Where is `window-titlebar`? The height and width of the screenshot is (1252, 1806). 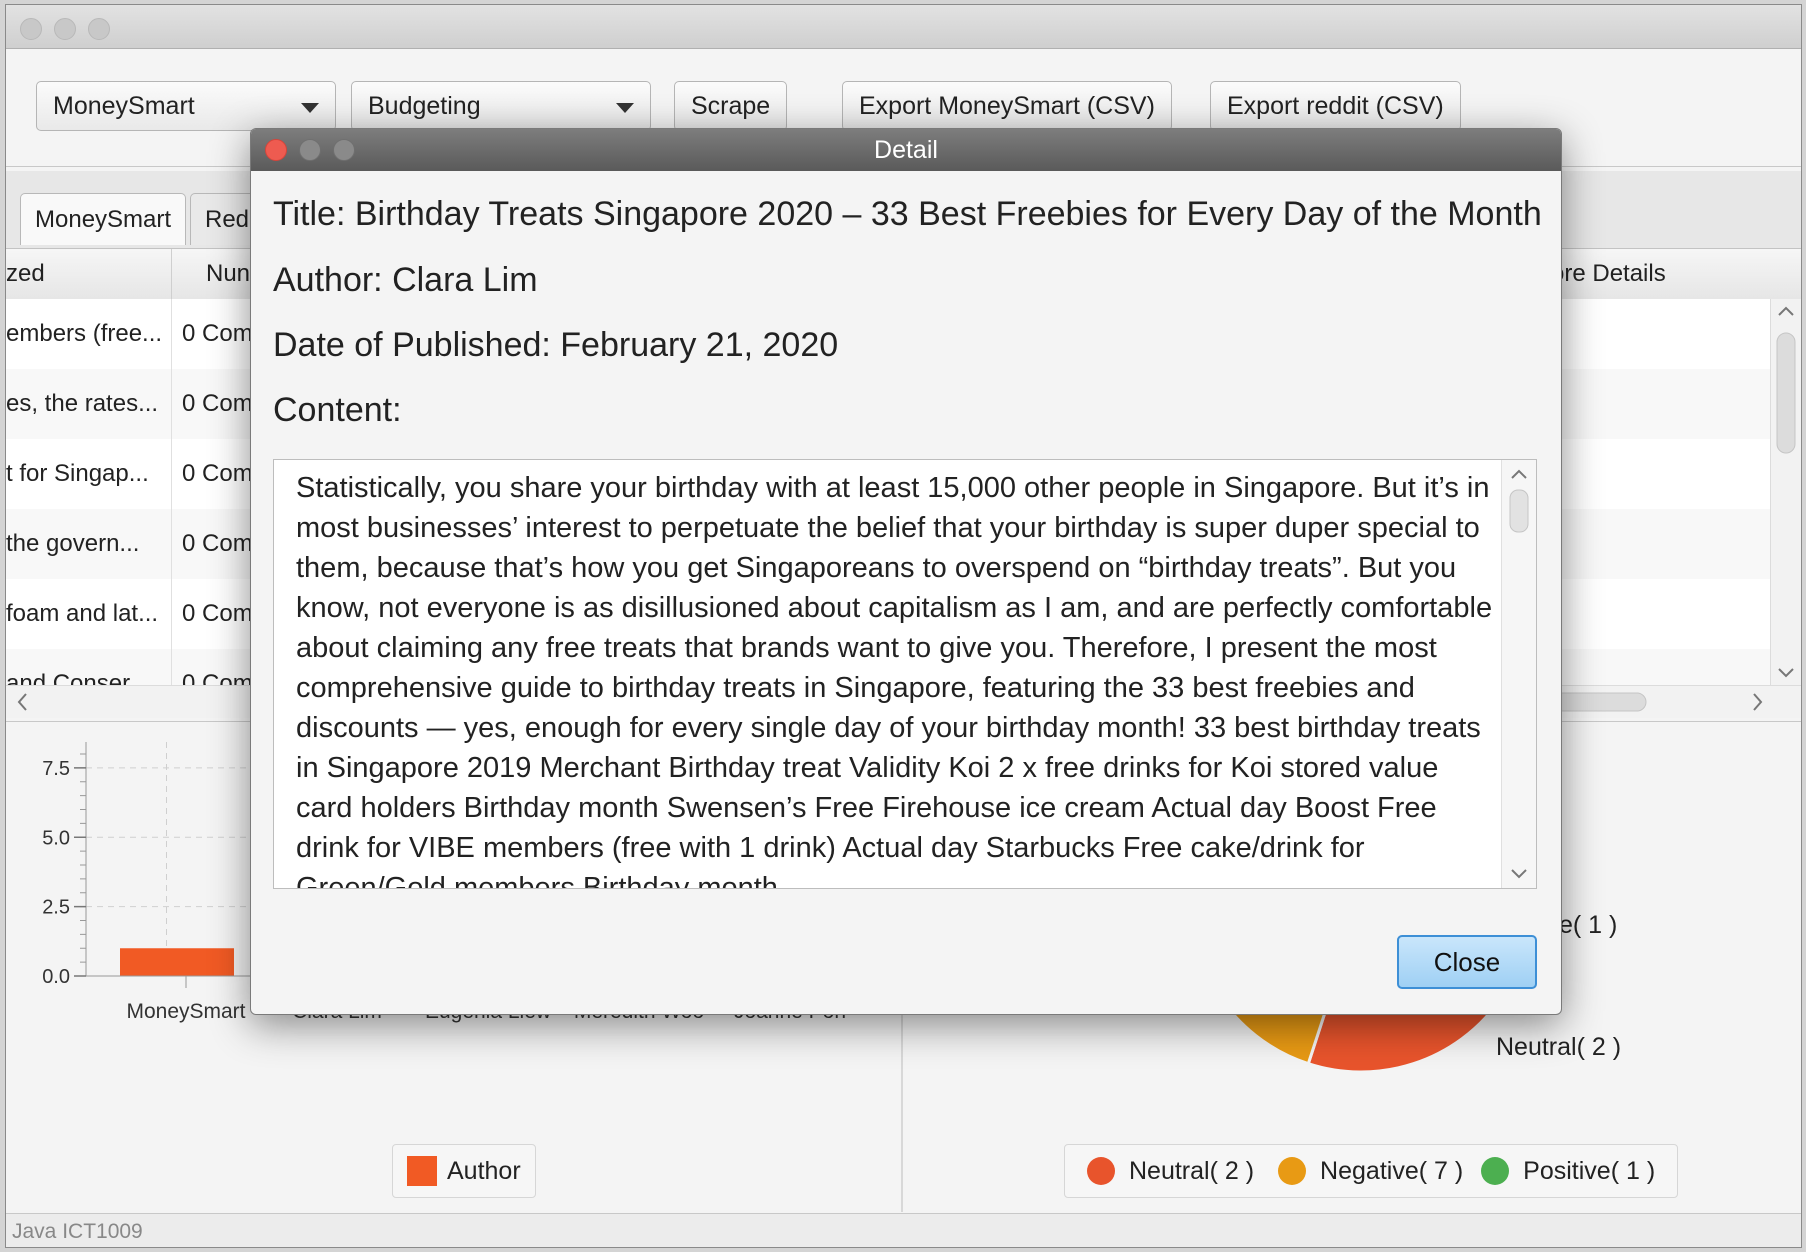
window-titlebar is located at coordinates (903, 27).